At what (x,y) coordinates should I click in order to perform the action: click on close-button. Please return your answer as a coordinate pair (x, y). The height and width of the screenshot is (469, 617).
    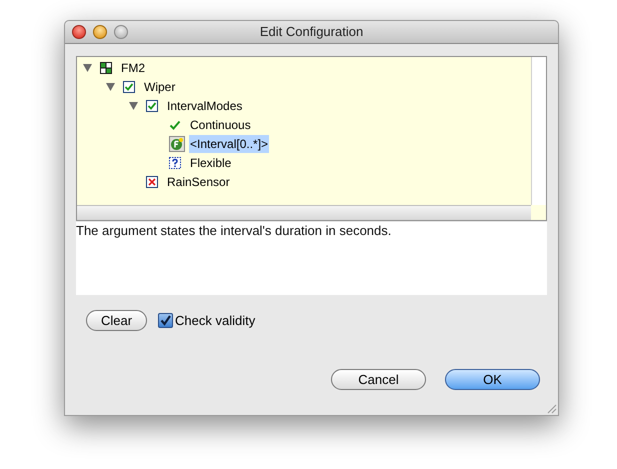
    Looking at the image, I should click on (79, 32).